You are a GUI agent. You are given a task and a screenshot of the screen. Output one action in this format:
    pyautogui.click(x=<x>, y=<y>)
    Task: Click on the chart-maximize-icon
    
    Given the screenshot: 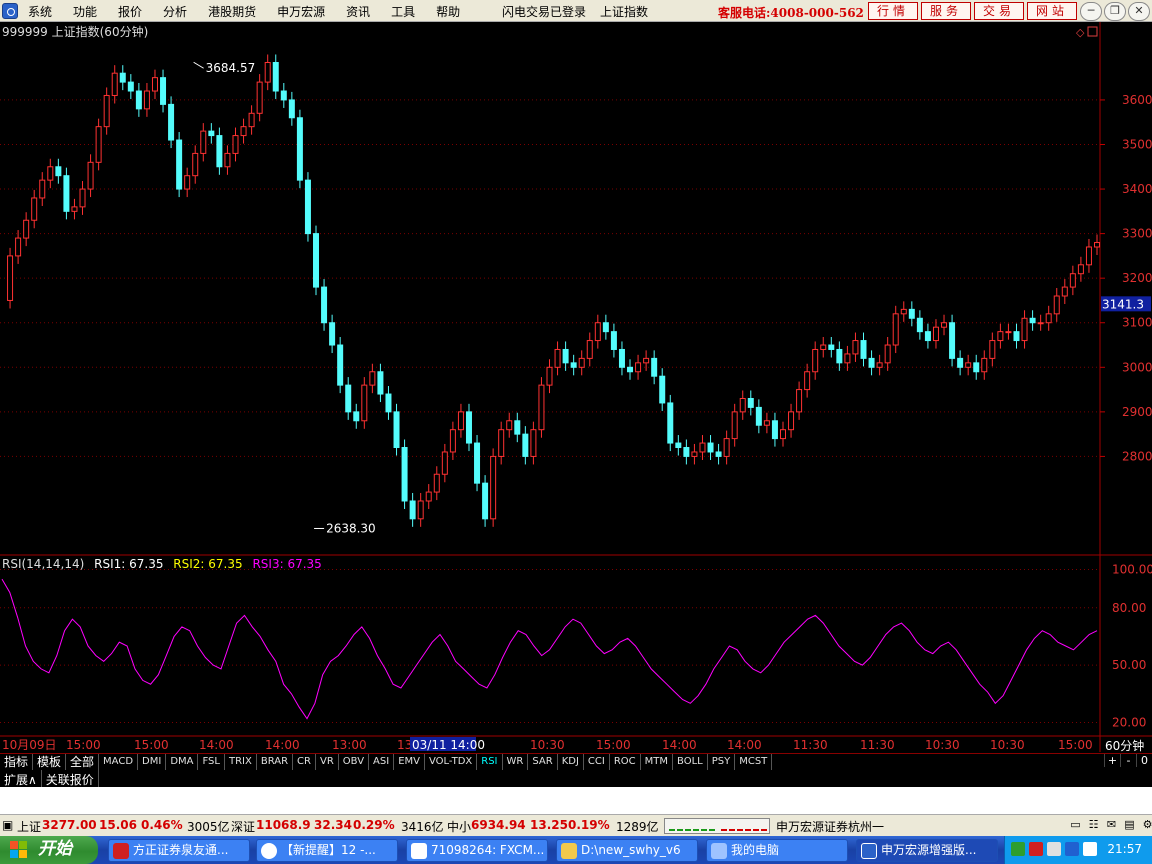 What is the action you would take?
    pyautogui.click(x=1092, y=31)
    